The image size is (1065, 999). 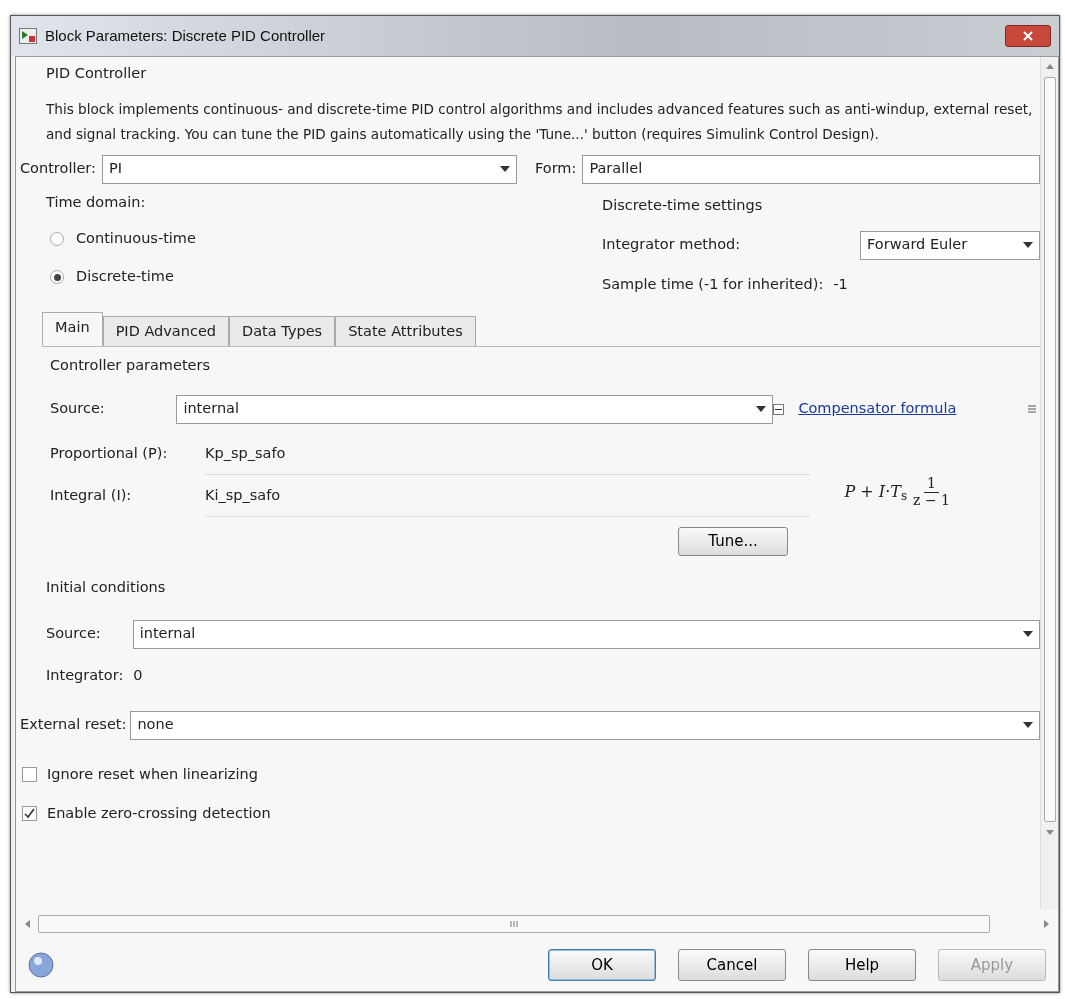 What do you see at coordinates (507, 496) in the screenshot?
I see `parameter-field: Ki_sp_safo` at bounding box center [507, 496].